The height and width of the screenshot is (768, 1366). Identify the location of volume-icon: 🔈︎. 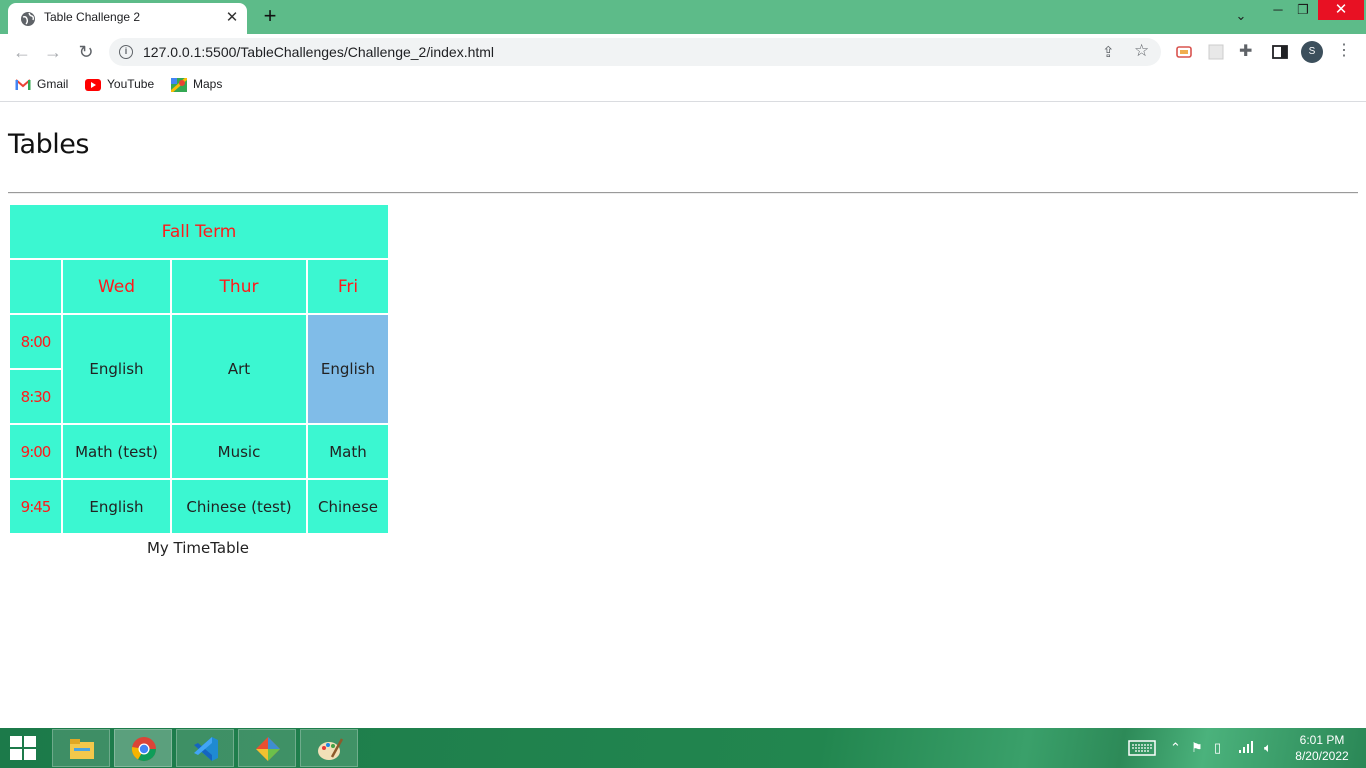
(1268, 748).